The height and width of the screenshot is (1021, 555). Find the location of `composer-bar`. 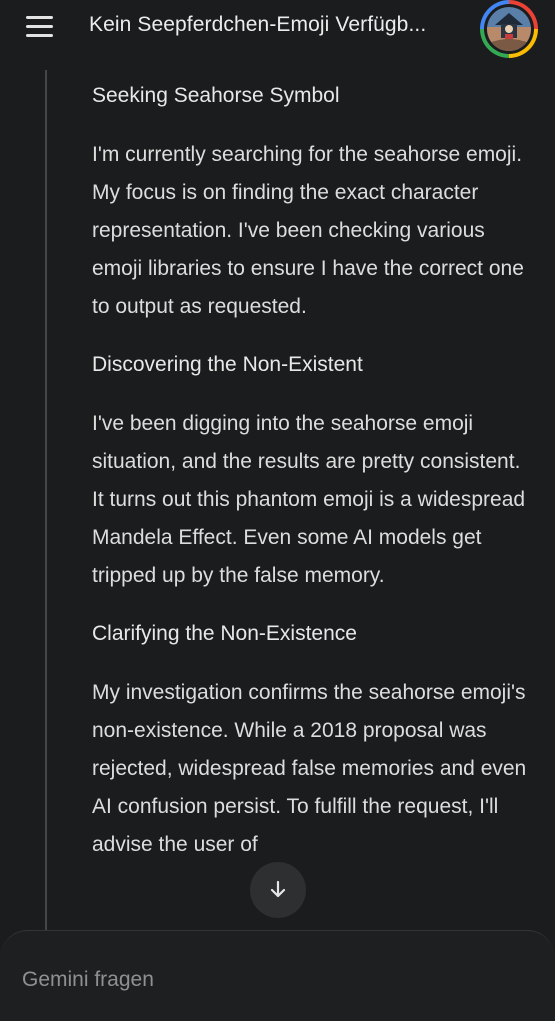

composer-bar is located at coordinates (277, 975).